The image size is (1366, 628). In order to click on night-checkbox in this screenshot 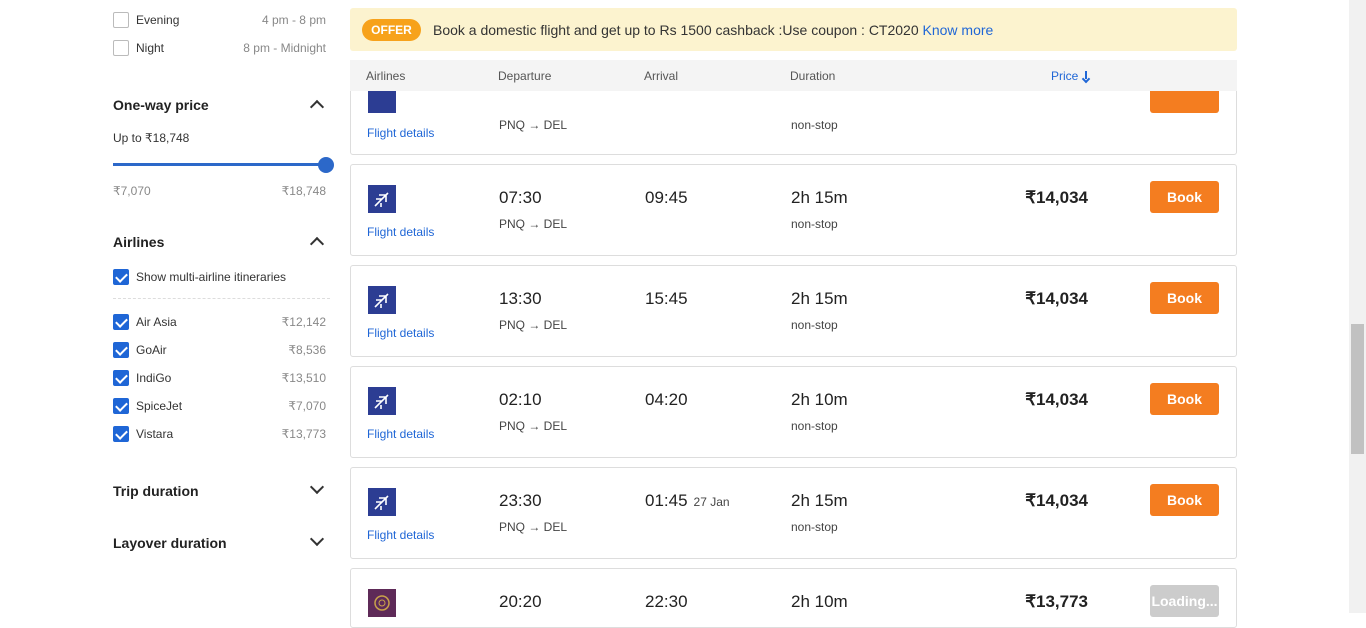, I will do `click(121, 48)`.